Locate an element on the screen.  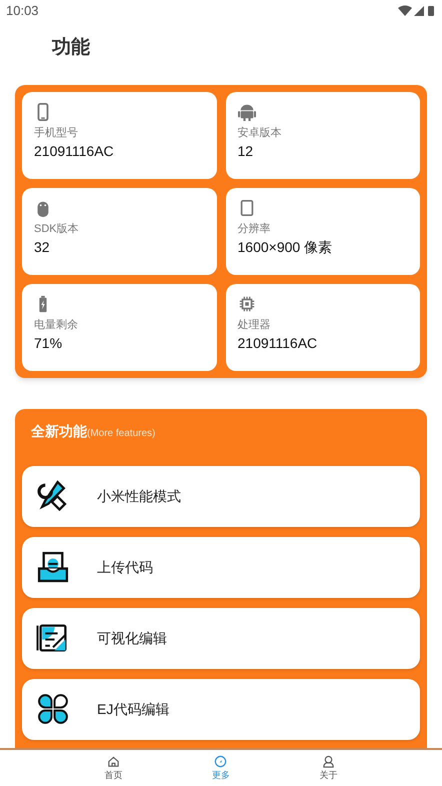
nav-tab: 更多 is located at coordinates (221, 768).